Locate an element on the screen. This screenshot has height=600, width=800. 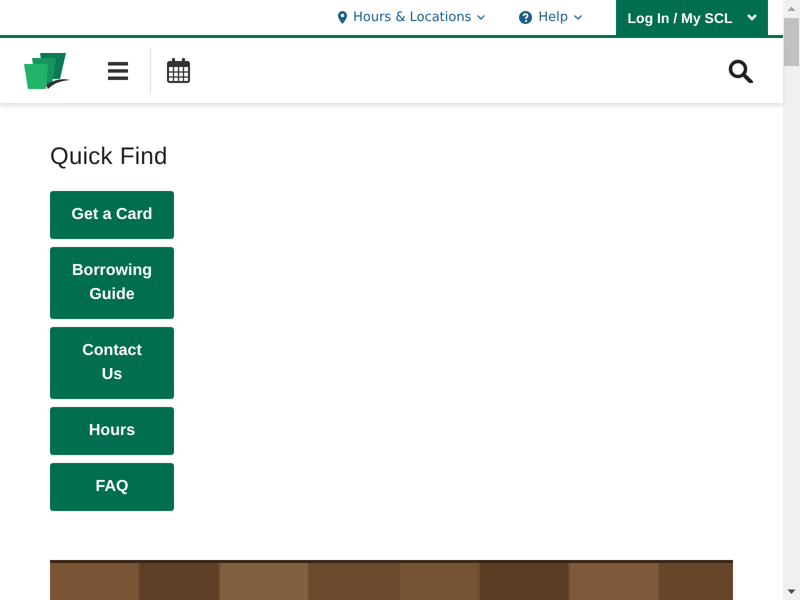
quick-find-button: Get a Card is located at coordinates (112, 215).